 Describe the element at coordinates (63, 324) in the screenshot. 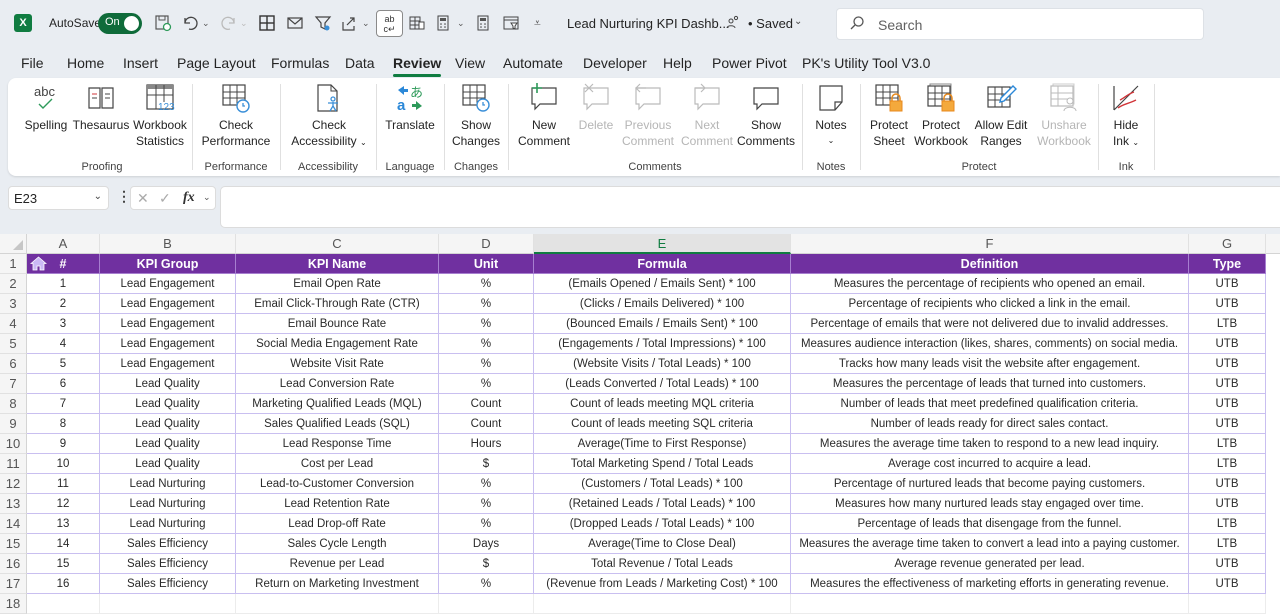

I see `table-cell: 3` at that location.